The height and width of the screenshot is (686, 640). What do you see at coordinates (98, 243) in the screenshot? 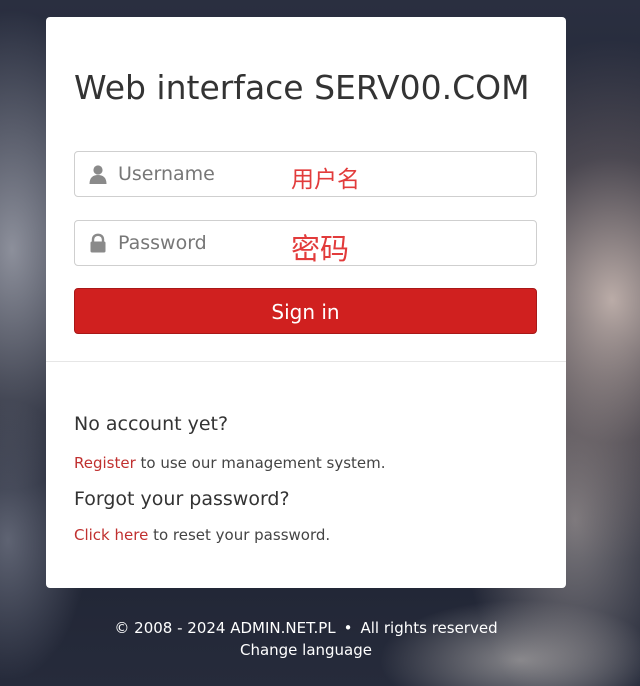
I see `lock-icon` at bounding box center [98, 243].